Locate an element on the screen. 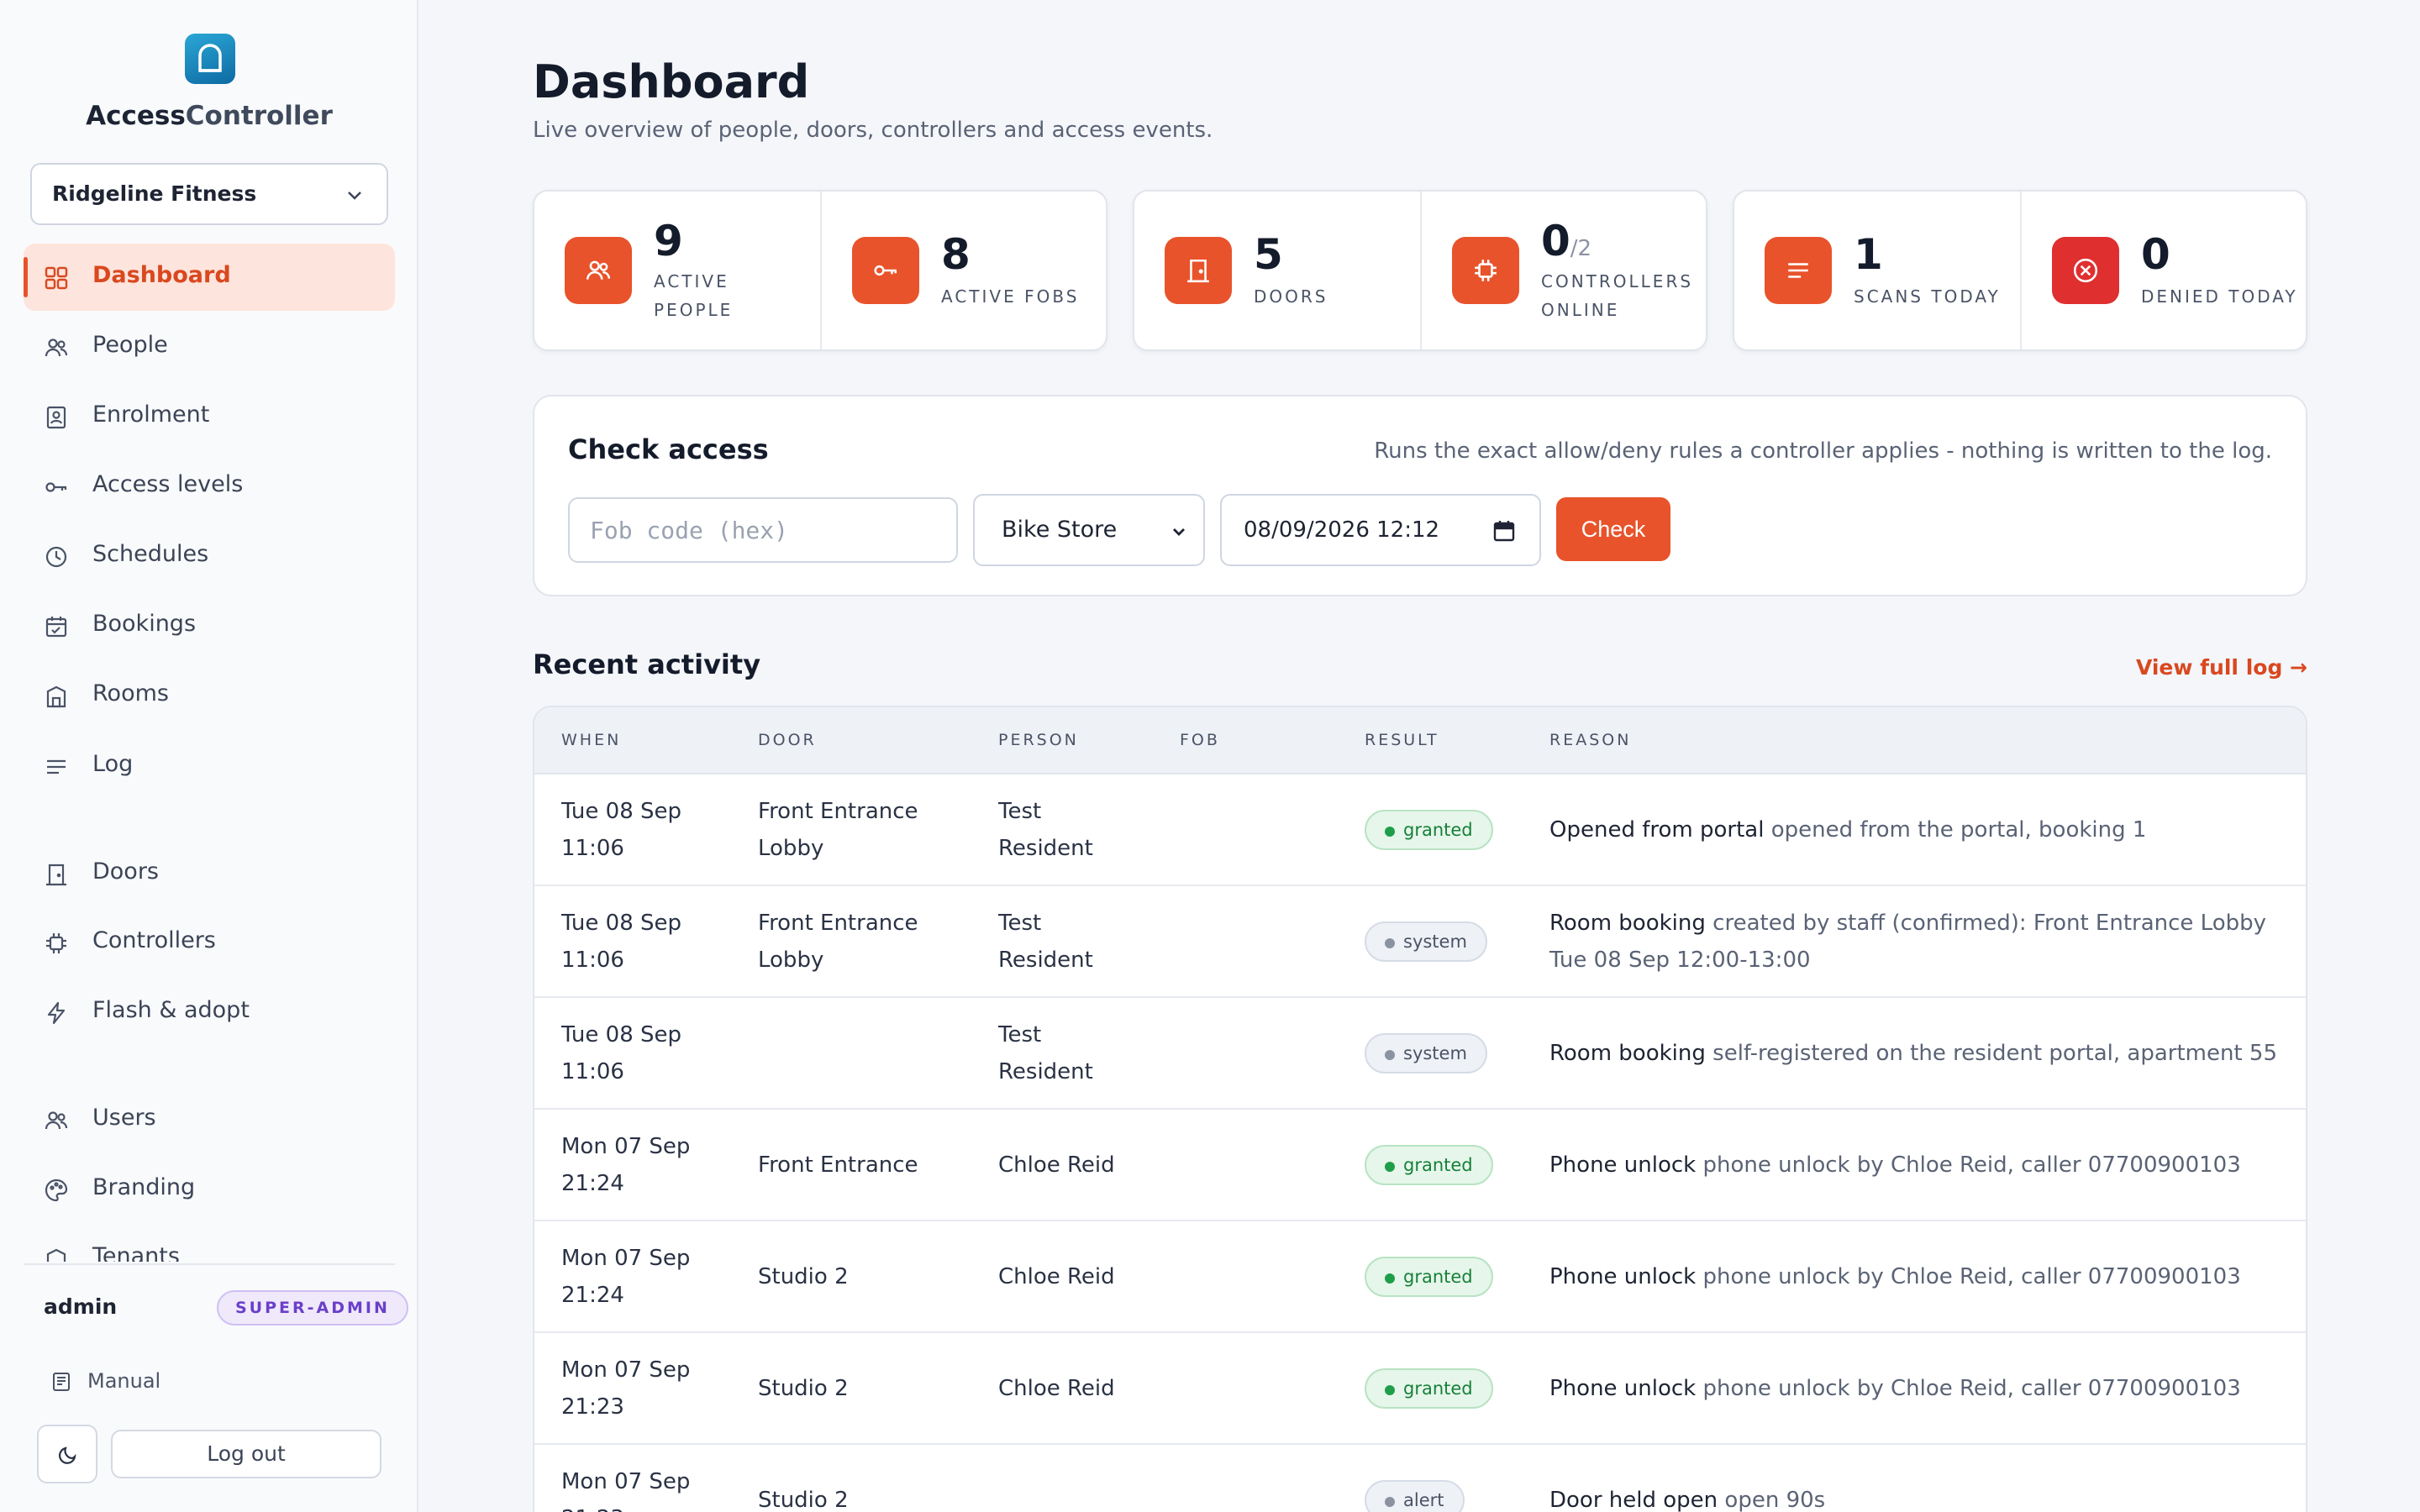 Image resolution: width=2420 pixels, height=1512 pixels. door-select: Bike Store is located at coordinates (1089, 530).